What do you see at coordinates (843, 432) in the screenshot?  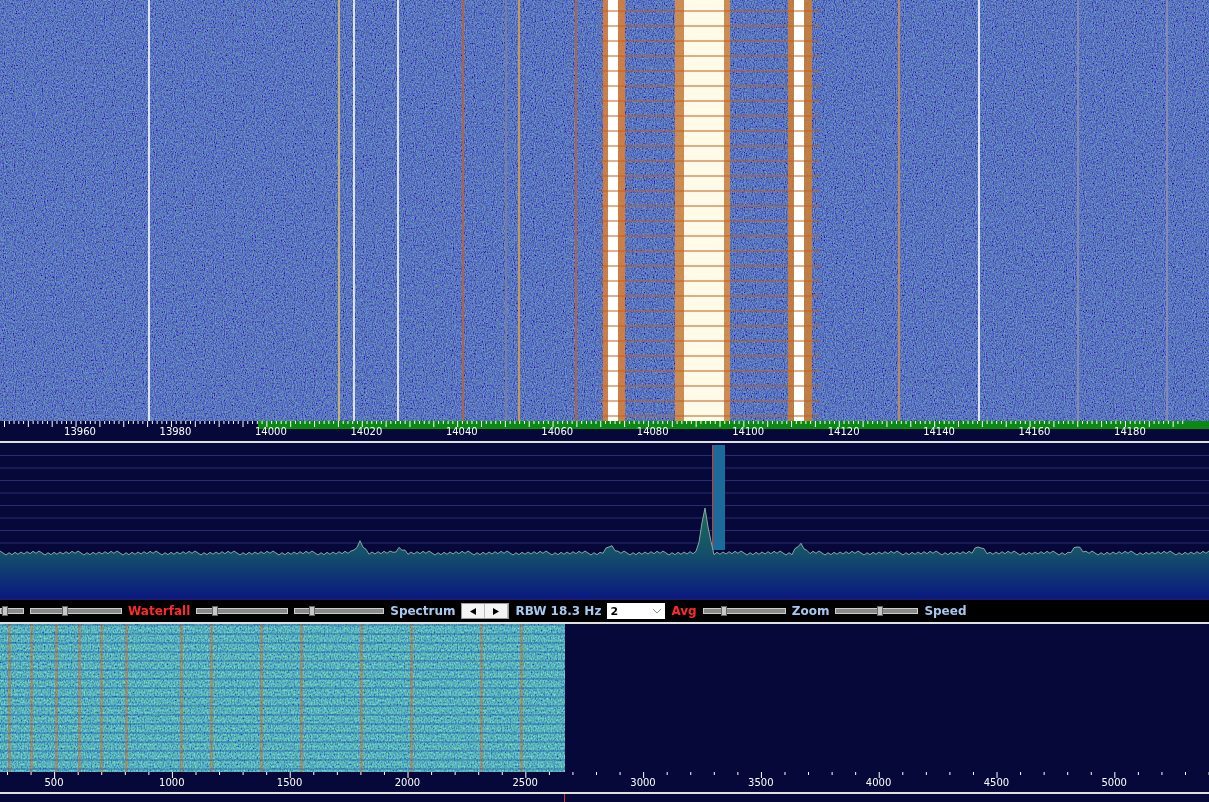 I see `frequency-label: 14120` at bounding box center [843, 432].